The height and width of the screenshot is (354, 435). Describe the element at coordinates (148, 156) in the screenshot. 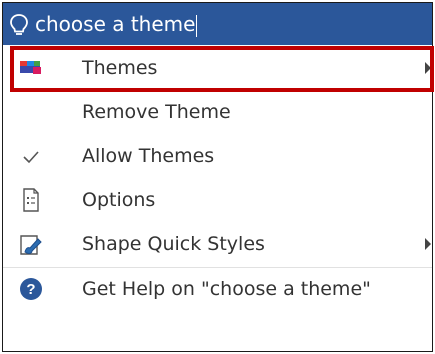

I see `menu-item-label: Allow Themes` at that location.